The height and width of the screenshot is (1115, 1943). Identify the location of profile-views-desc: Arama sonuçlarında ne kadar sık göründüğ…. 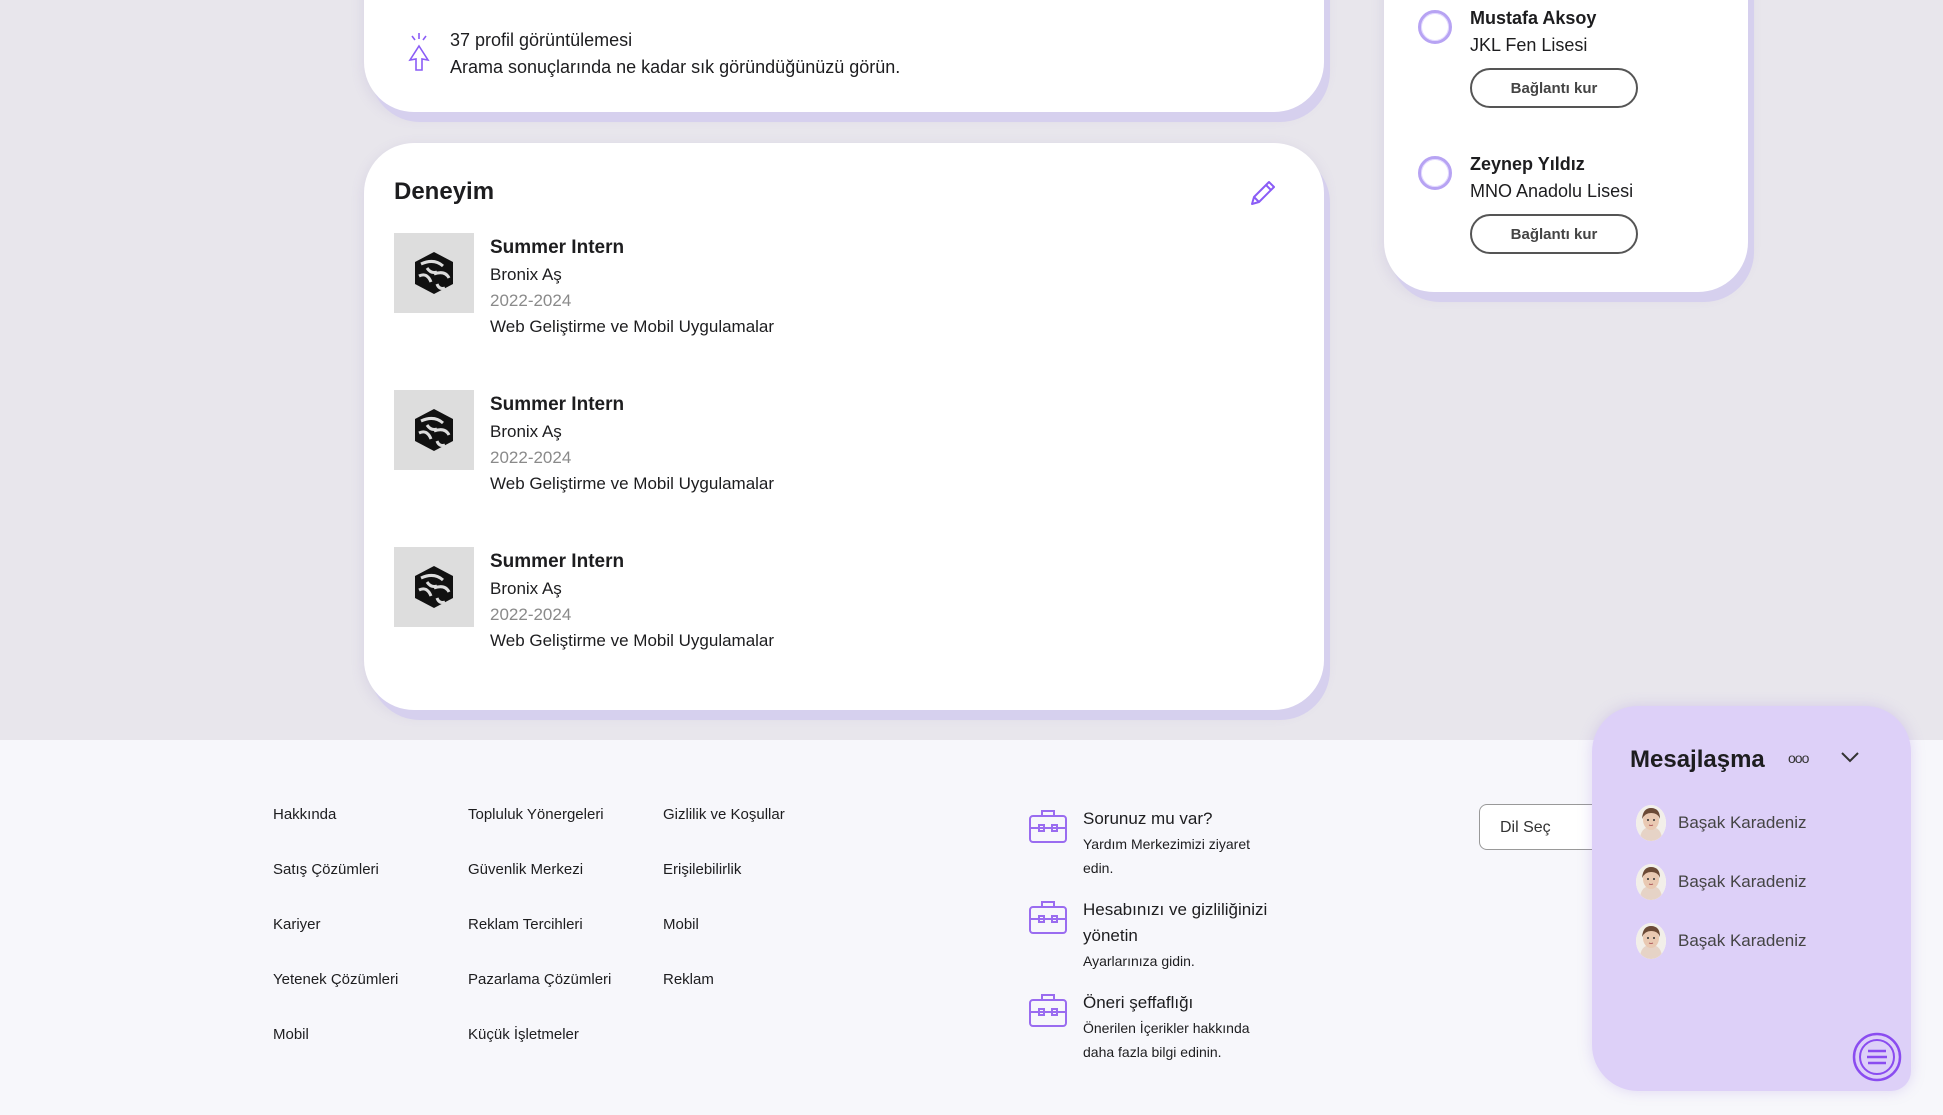
(675, 67).